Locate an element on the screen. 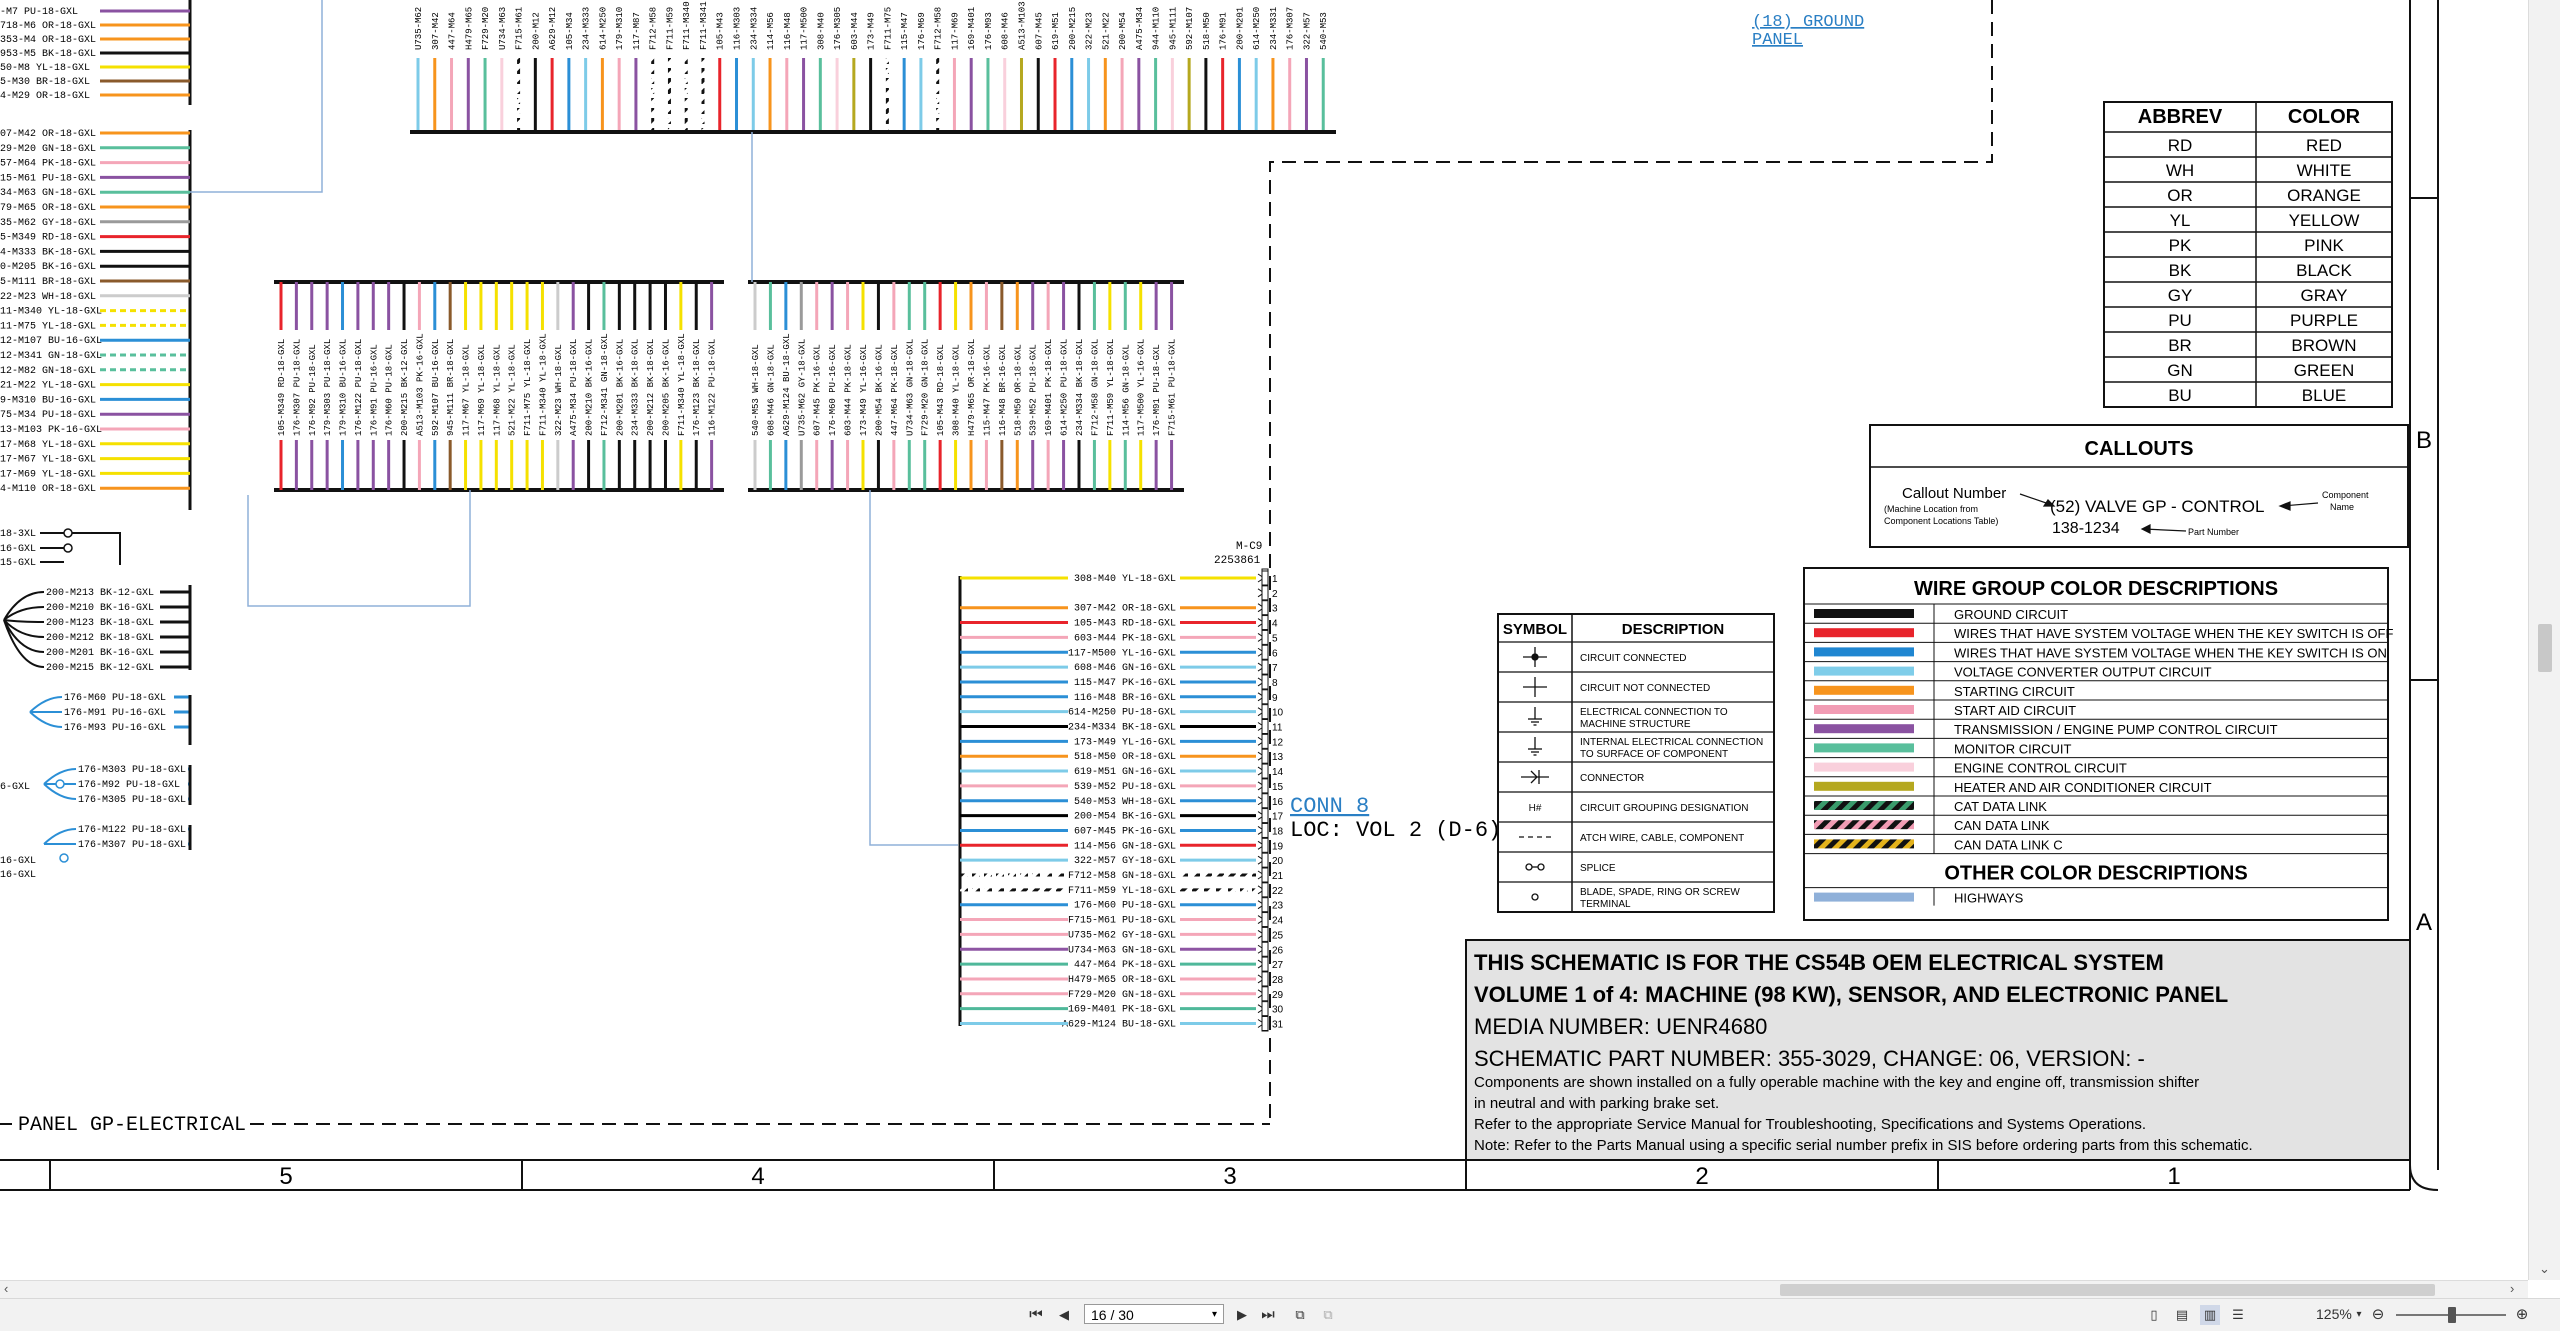 This screenshot has width=2560, height=1331. middle-wire-label: 945-M111 BR-18-GXL is located at coordinates (451, 387).